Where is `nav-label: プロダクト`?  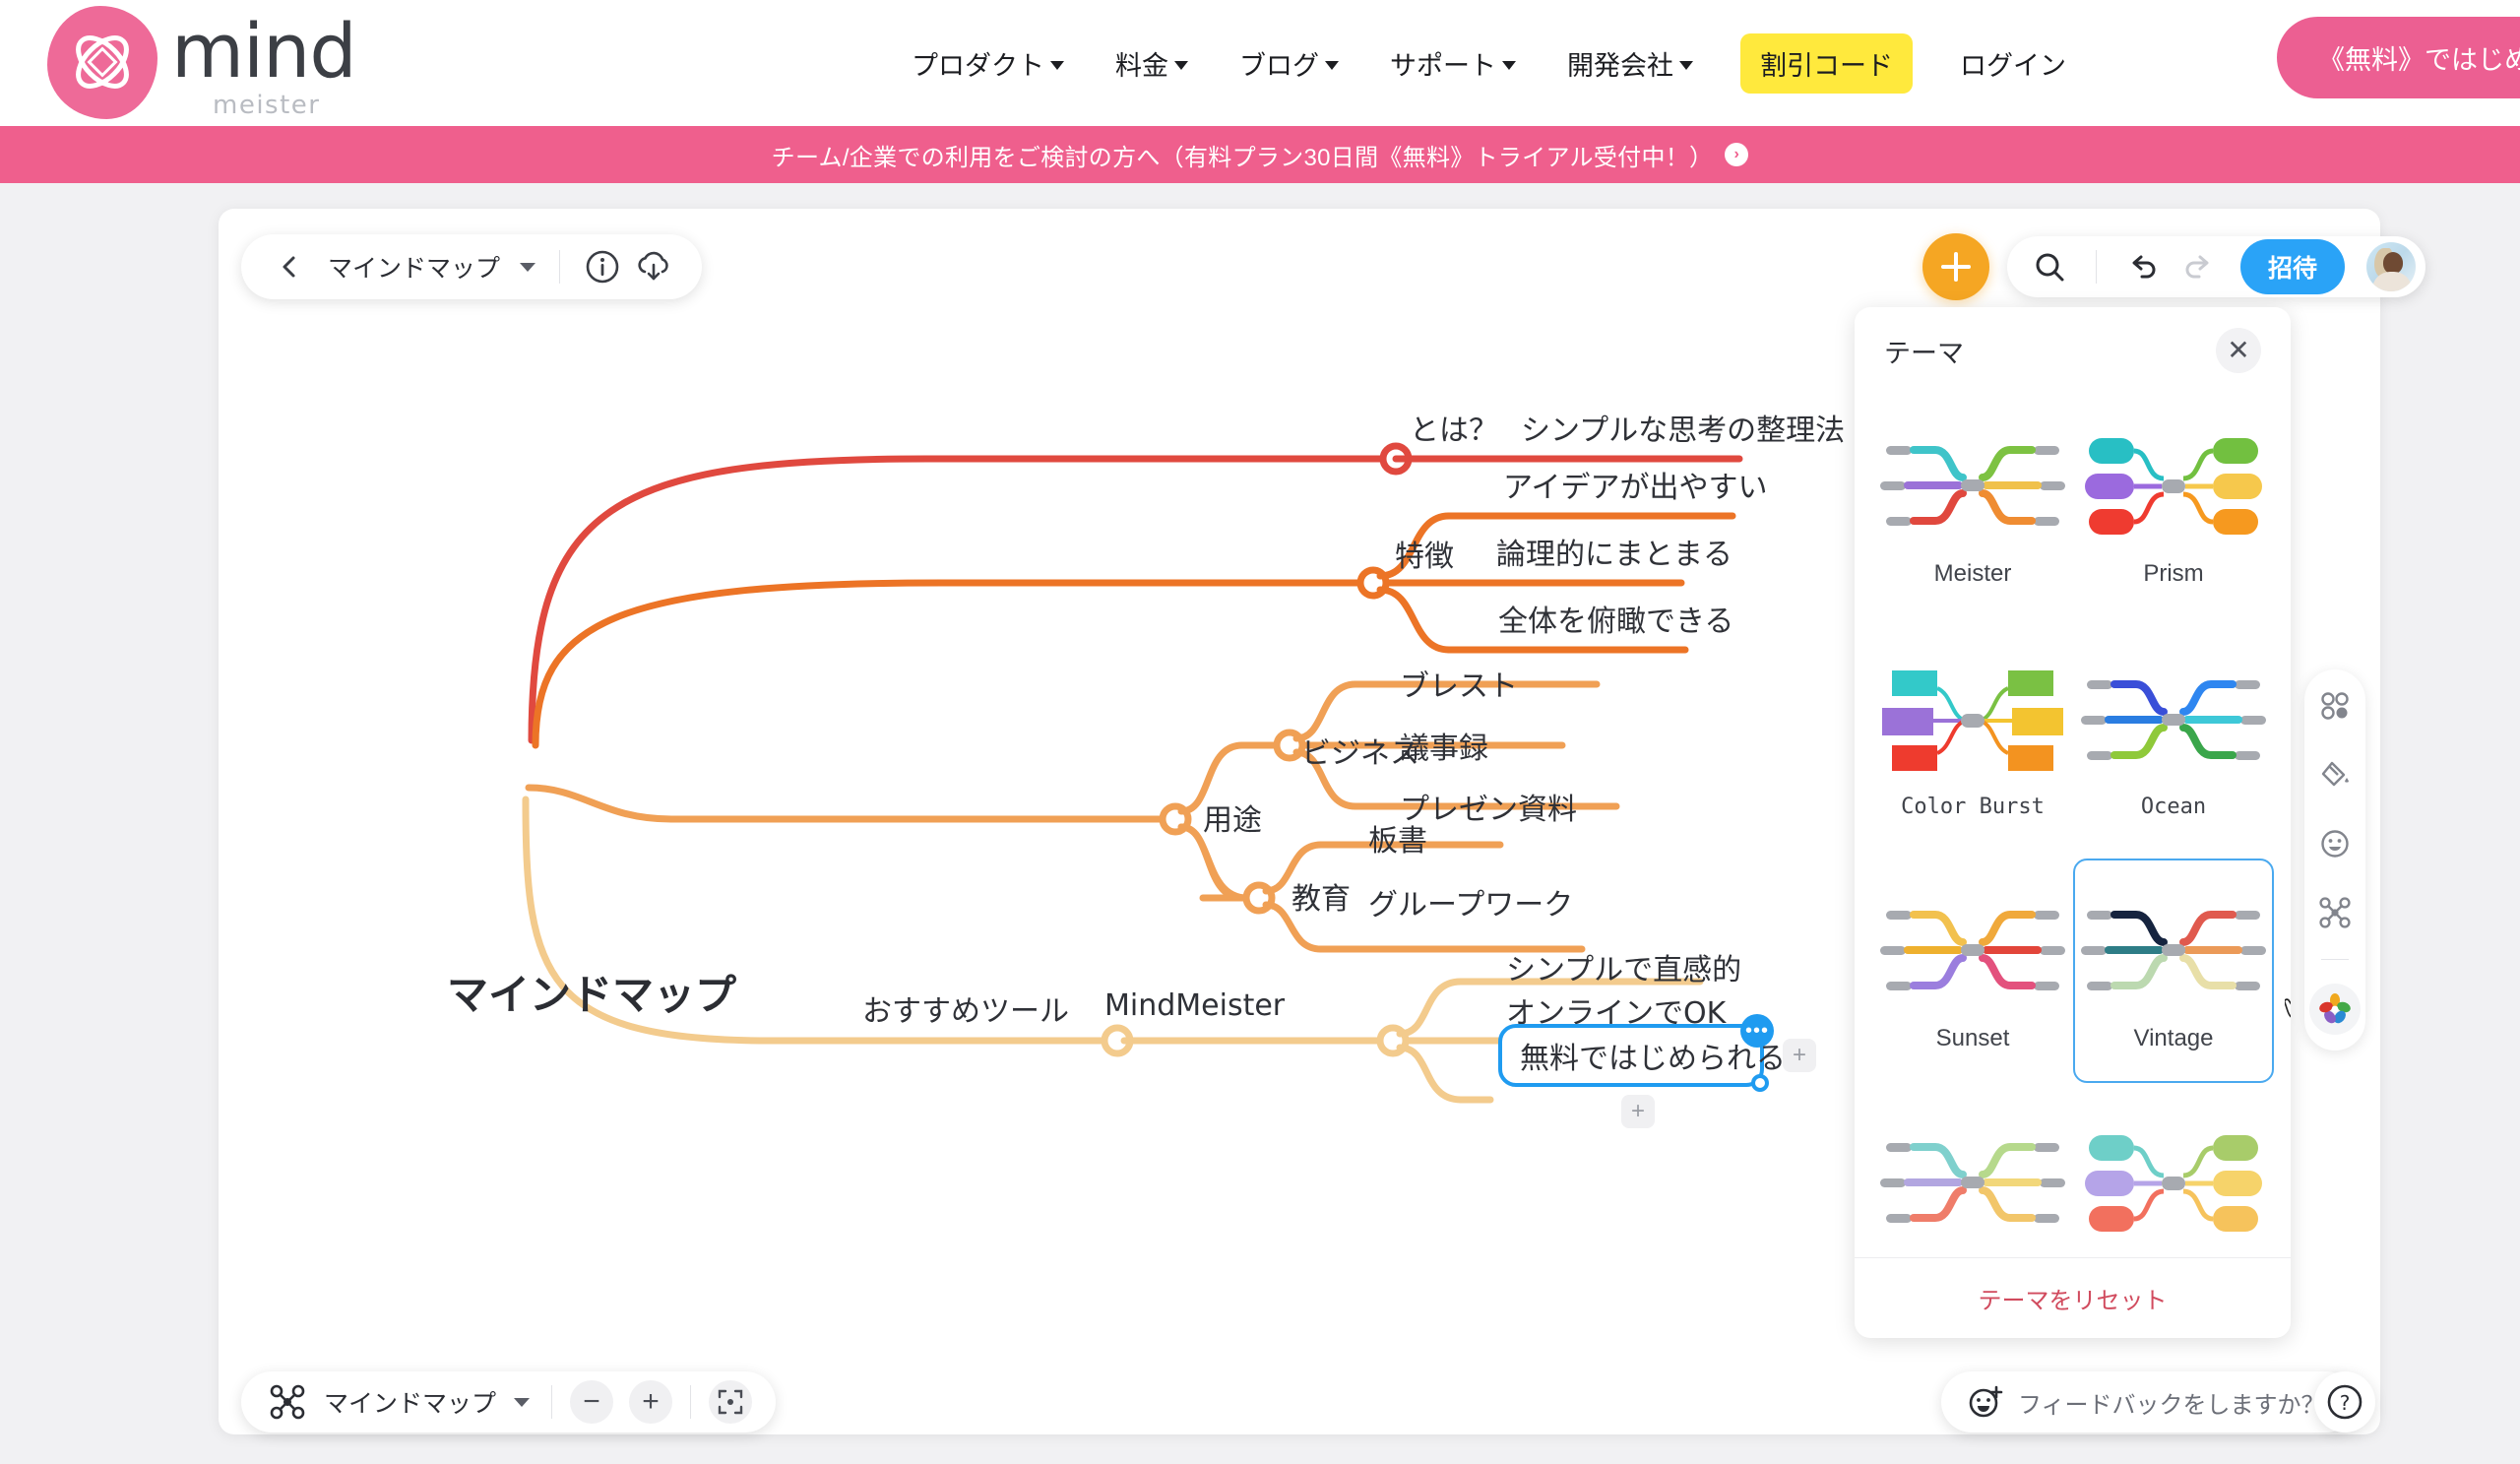 nav-label: プロダクト is located at coordinates (978, 66).